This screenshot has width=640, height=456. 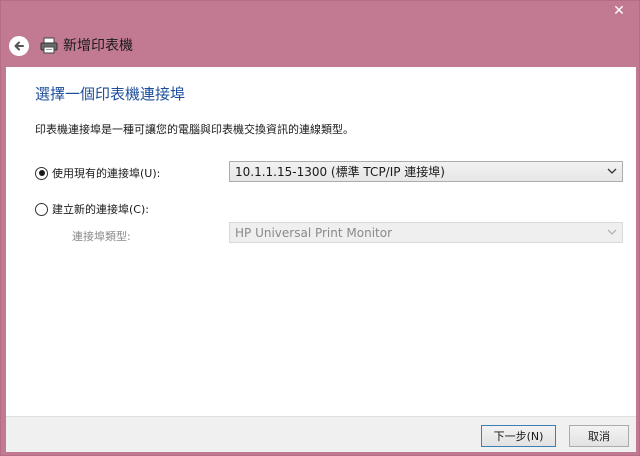 I want to click on use-existing-port-radio, so click(x=41, y=173).